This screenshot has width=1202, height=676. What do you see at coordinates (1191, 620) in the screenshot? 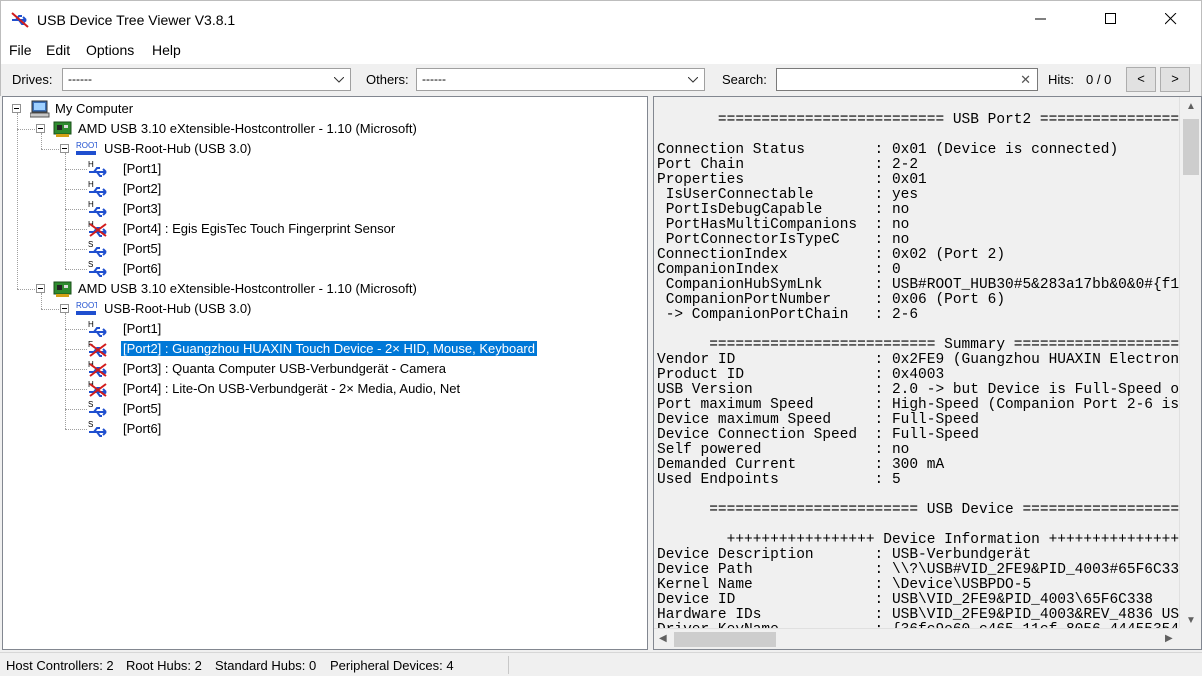
I see `scroll-down-icon: ▼` at bounding box center [1191, 620].